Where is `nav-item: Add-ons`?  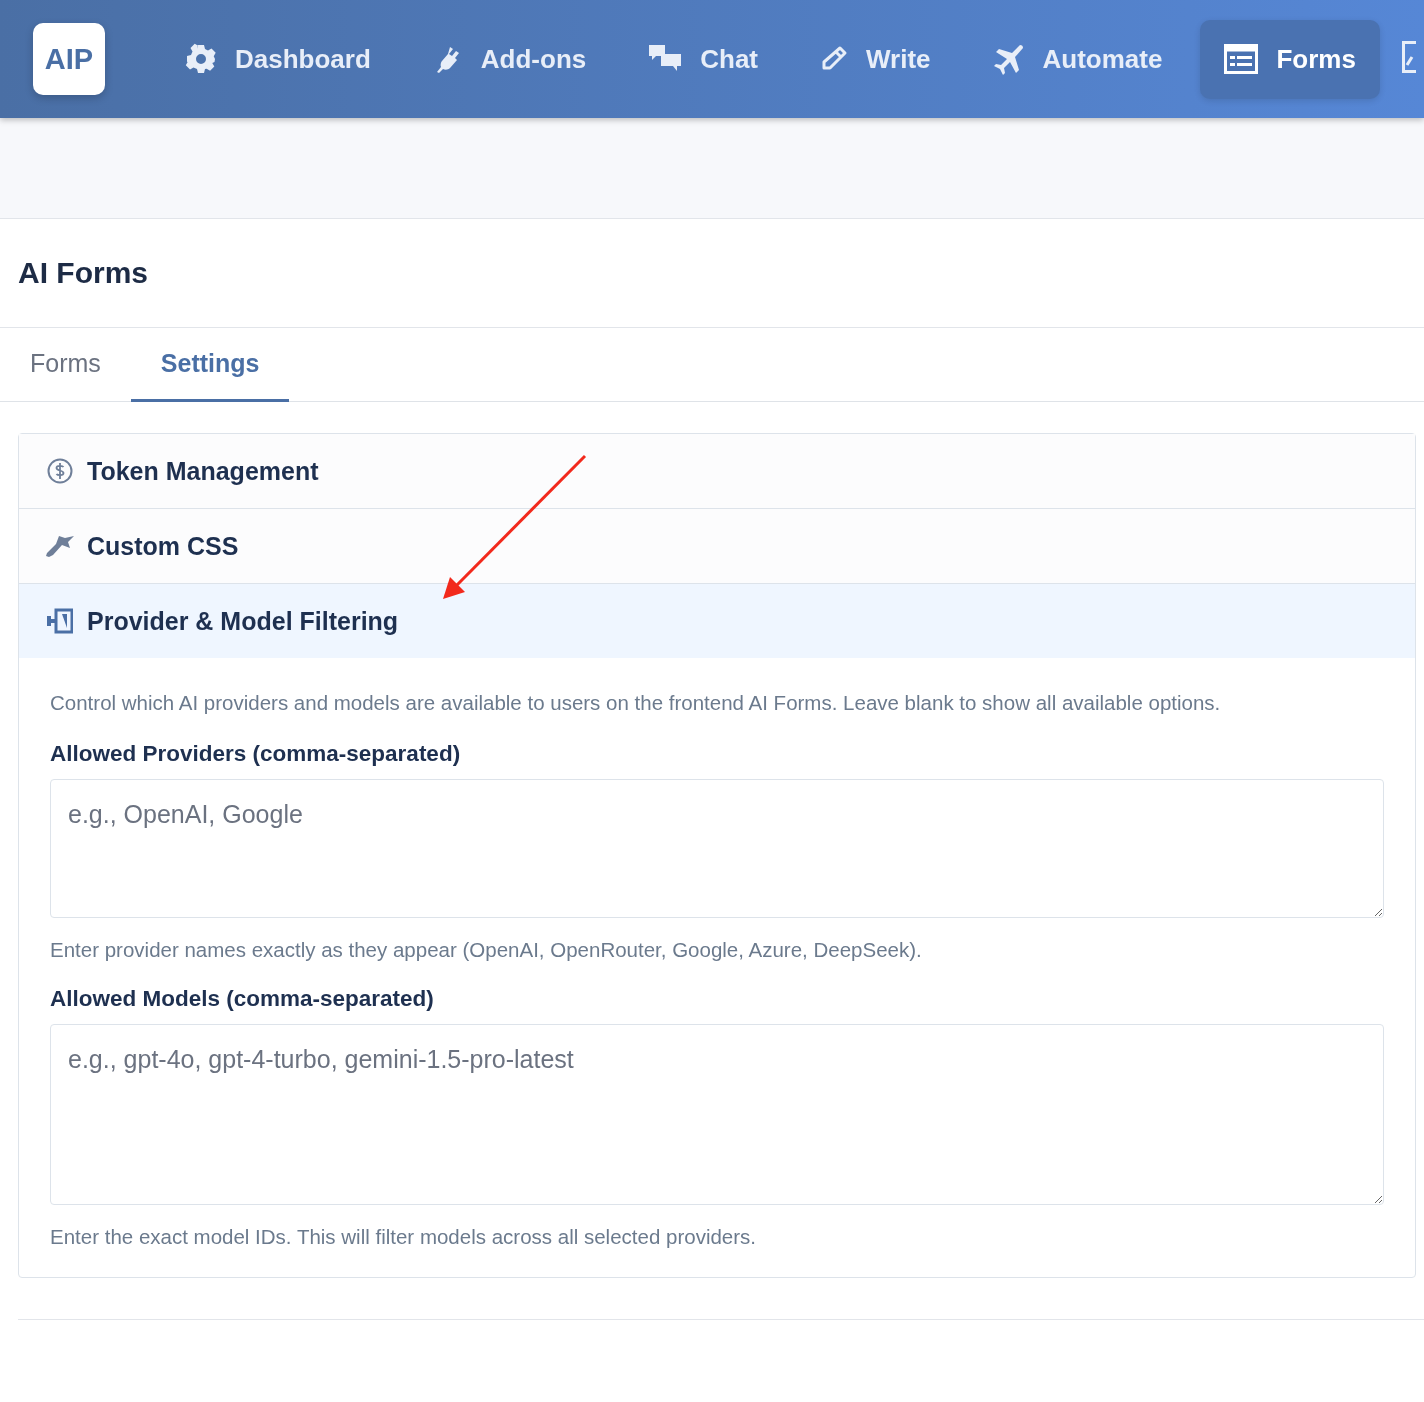
nav-item: Add-ons is located at coordinates (509, 59).